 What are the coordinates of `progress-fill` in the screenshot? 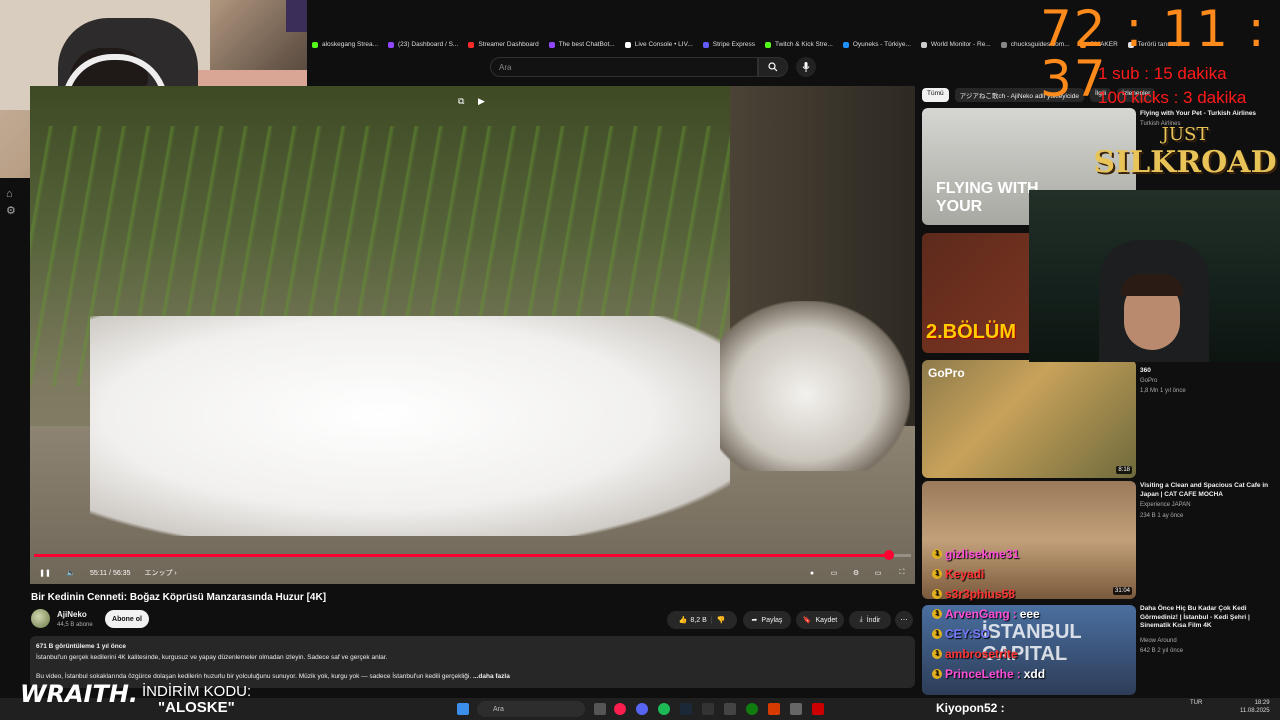 It's located at (462, 555).